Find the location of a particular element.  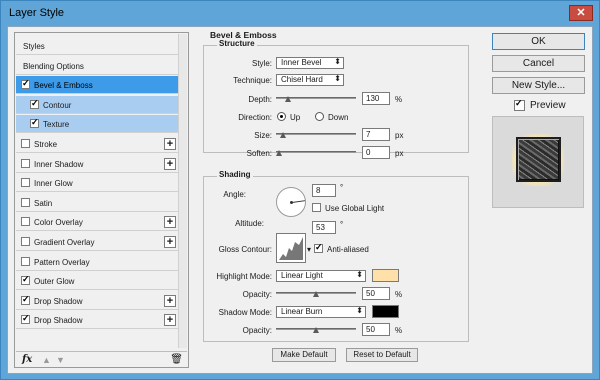

preview-checkbox is located at coordinates (519, 104).